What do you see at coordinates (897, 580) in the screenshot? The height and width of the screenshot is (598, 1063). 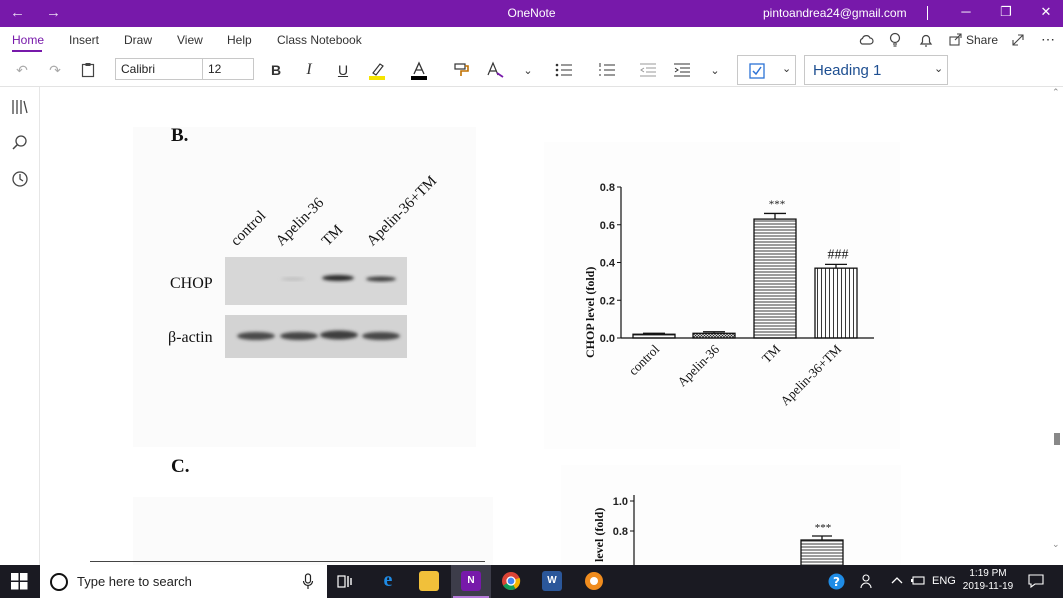 I see `chevron-up-icon` at bounding box center [897, 580].